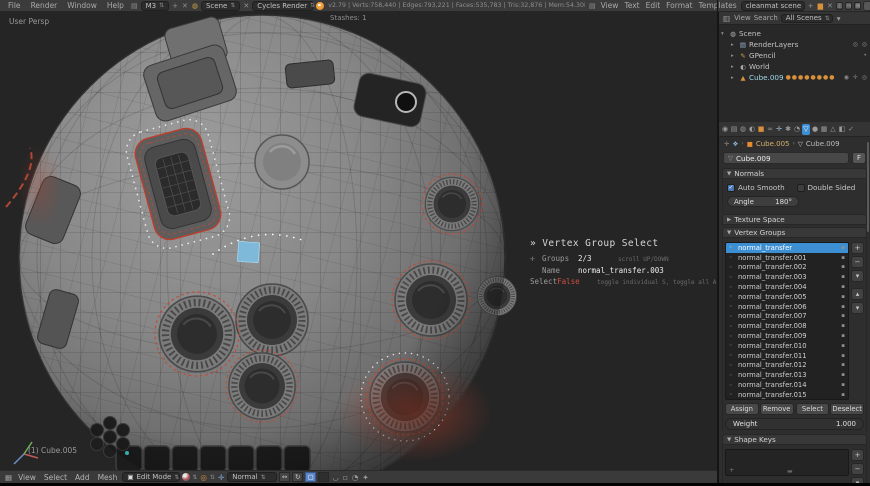 The height and width of the screenshot is (486, 870). I want to click on double-sided-checkbox: Double Sided, so click(829, 187).